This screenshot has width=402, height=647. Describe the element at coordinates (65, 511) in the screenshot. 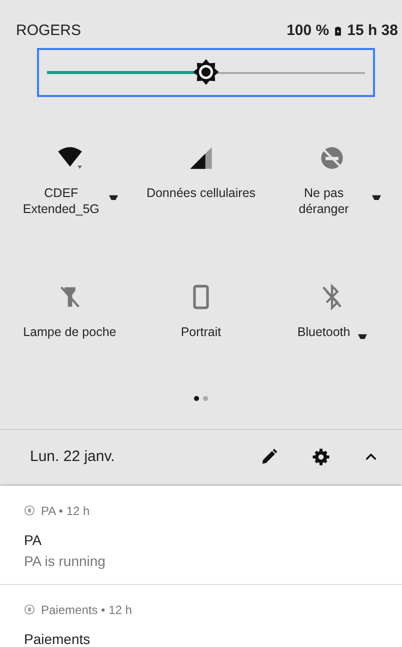

I see `notification-app: PA • 12 h` at that location.